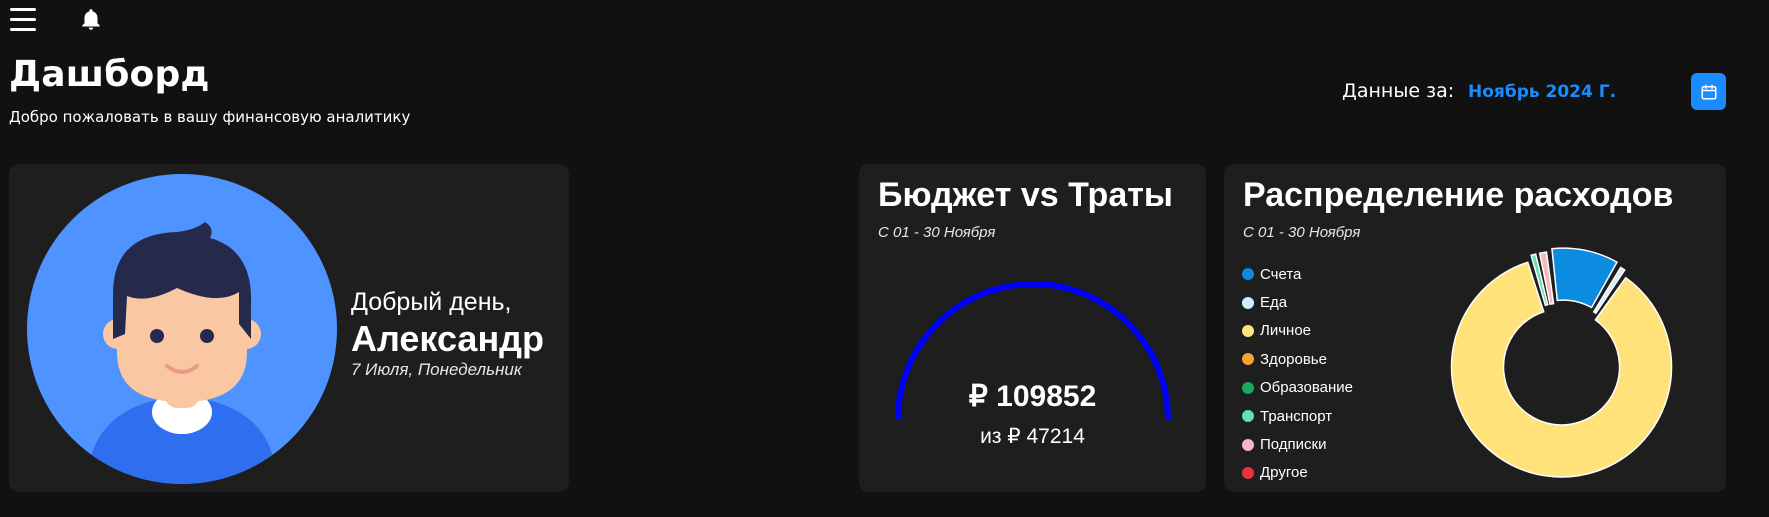 This screenshot has height=517, width=1769. I want to click on legend-item: Личное, so click(1297, 331).